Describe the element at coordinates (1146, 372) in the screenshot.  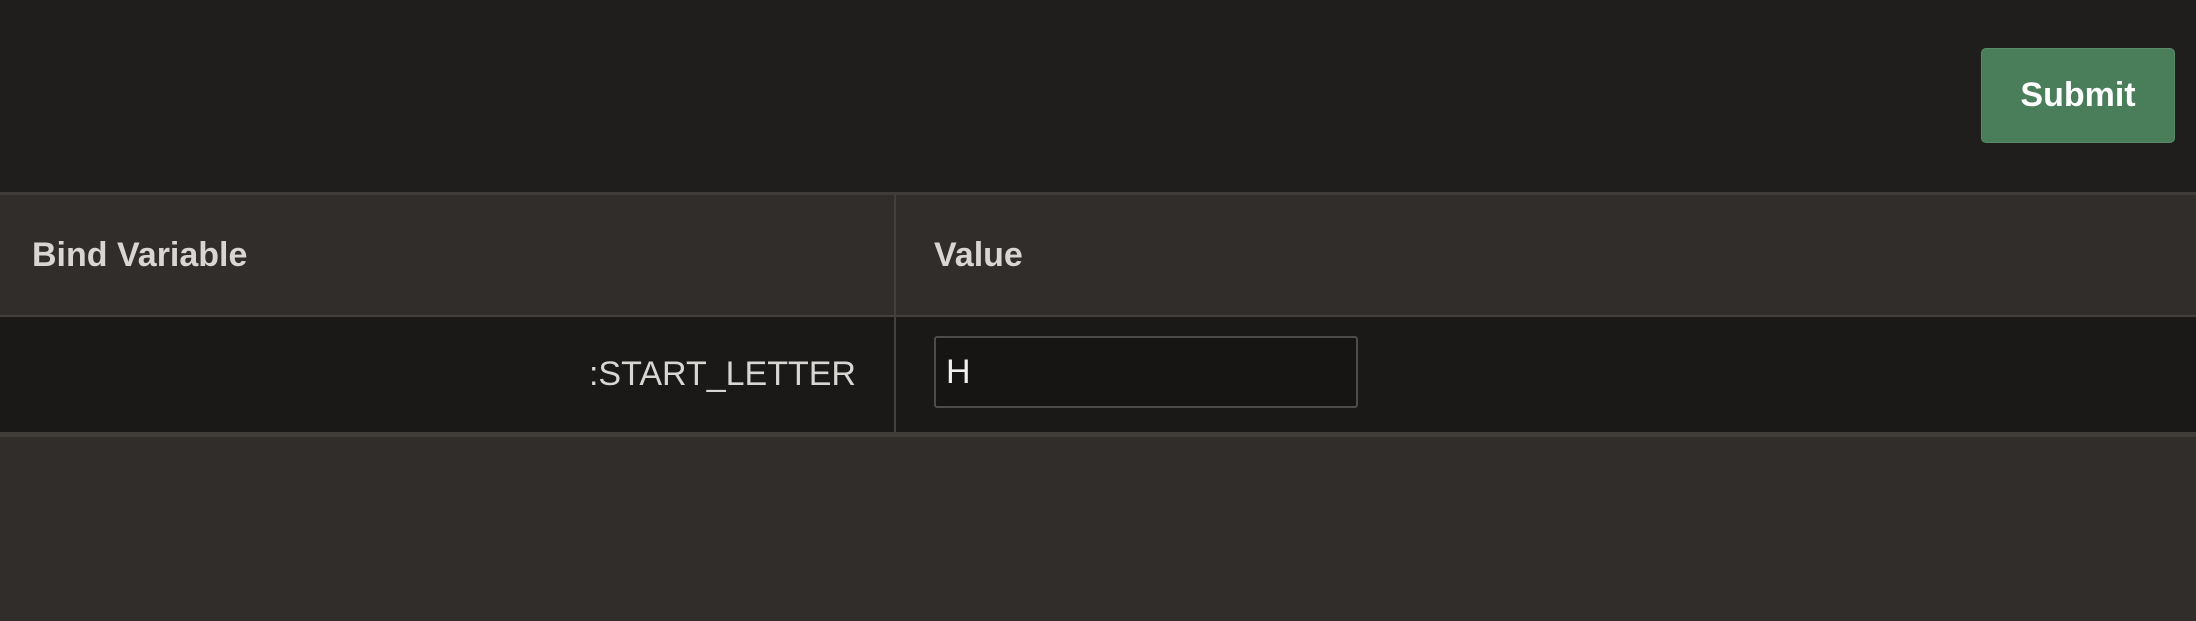
I see `bind-value-input` at that location.